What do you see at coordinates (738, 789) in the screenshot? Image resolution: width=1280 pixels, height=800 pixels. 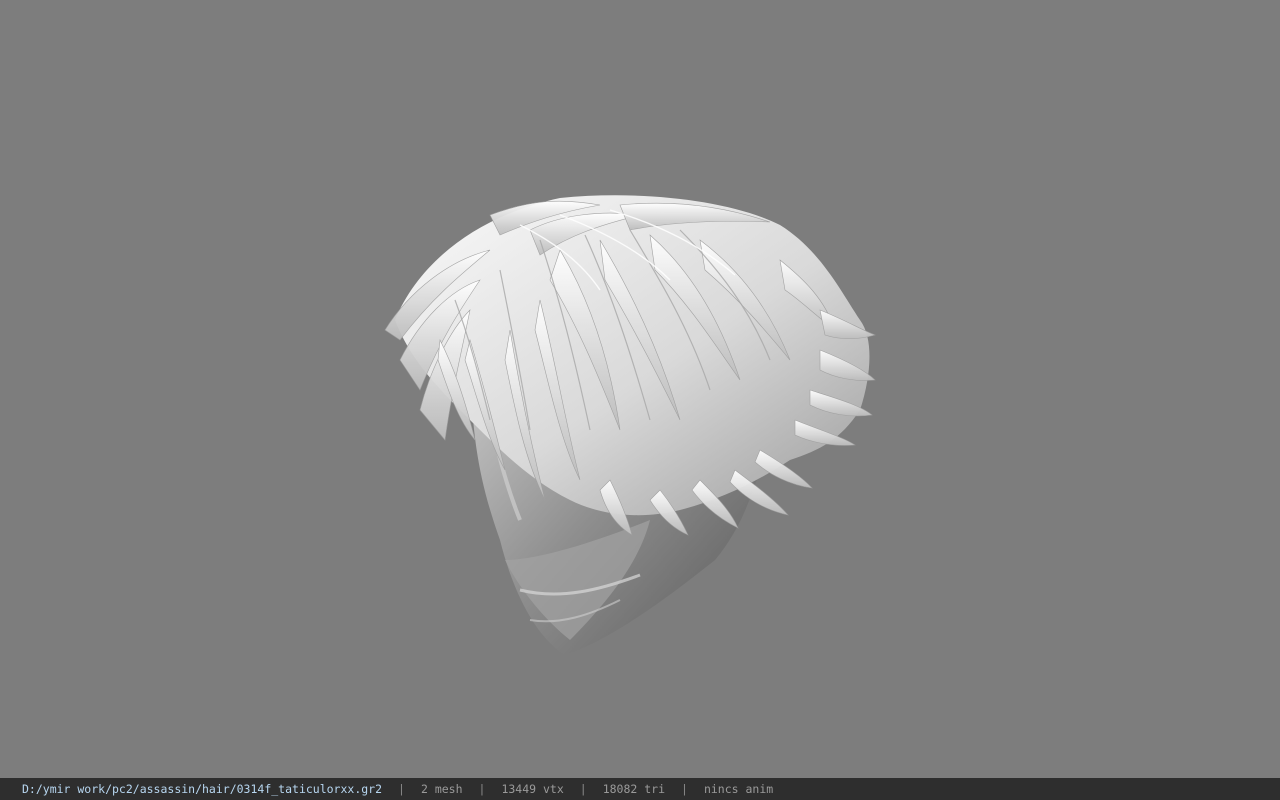 I see `animation-status-label: nincs anim` at bounding box center [738, 789].